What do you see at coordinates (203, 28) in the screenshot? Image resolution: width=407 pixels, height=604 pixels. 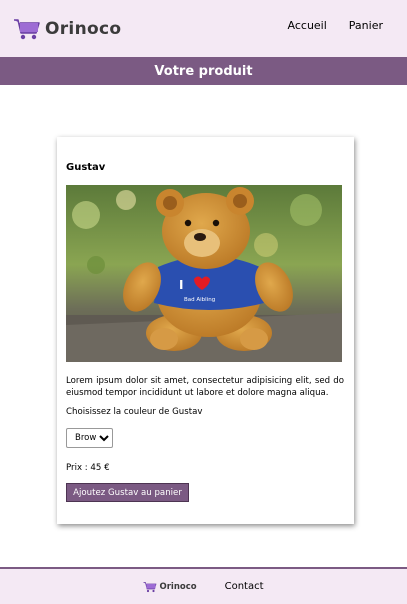 I see `site-header: Orinoco Accueil Panier` at bounding box center [203, 28].